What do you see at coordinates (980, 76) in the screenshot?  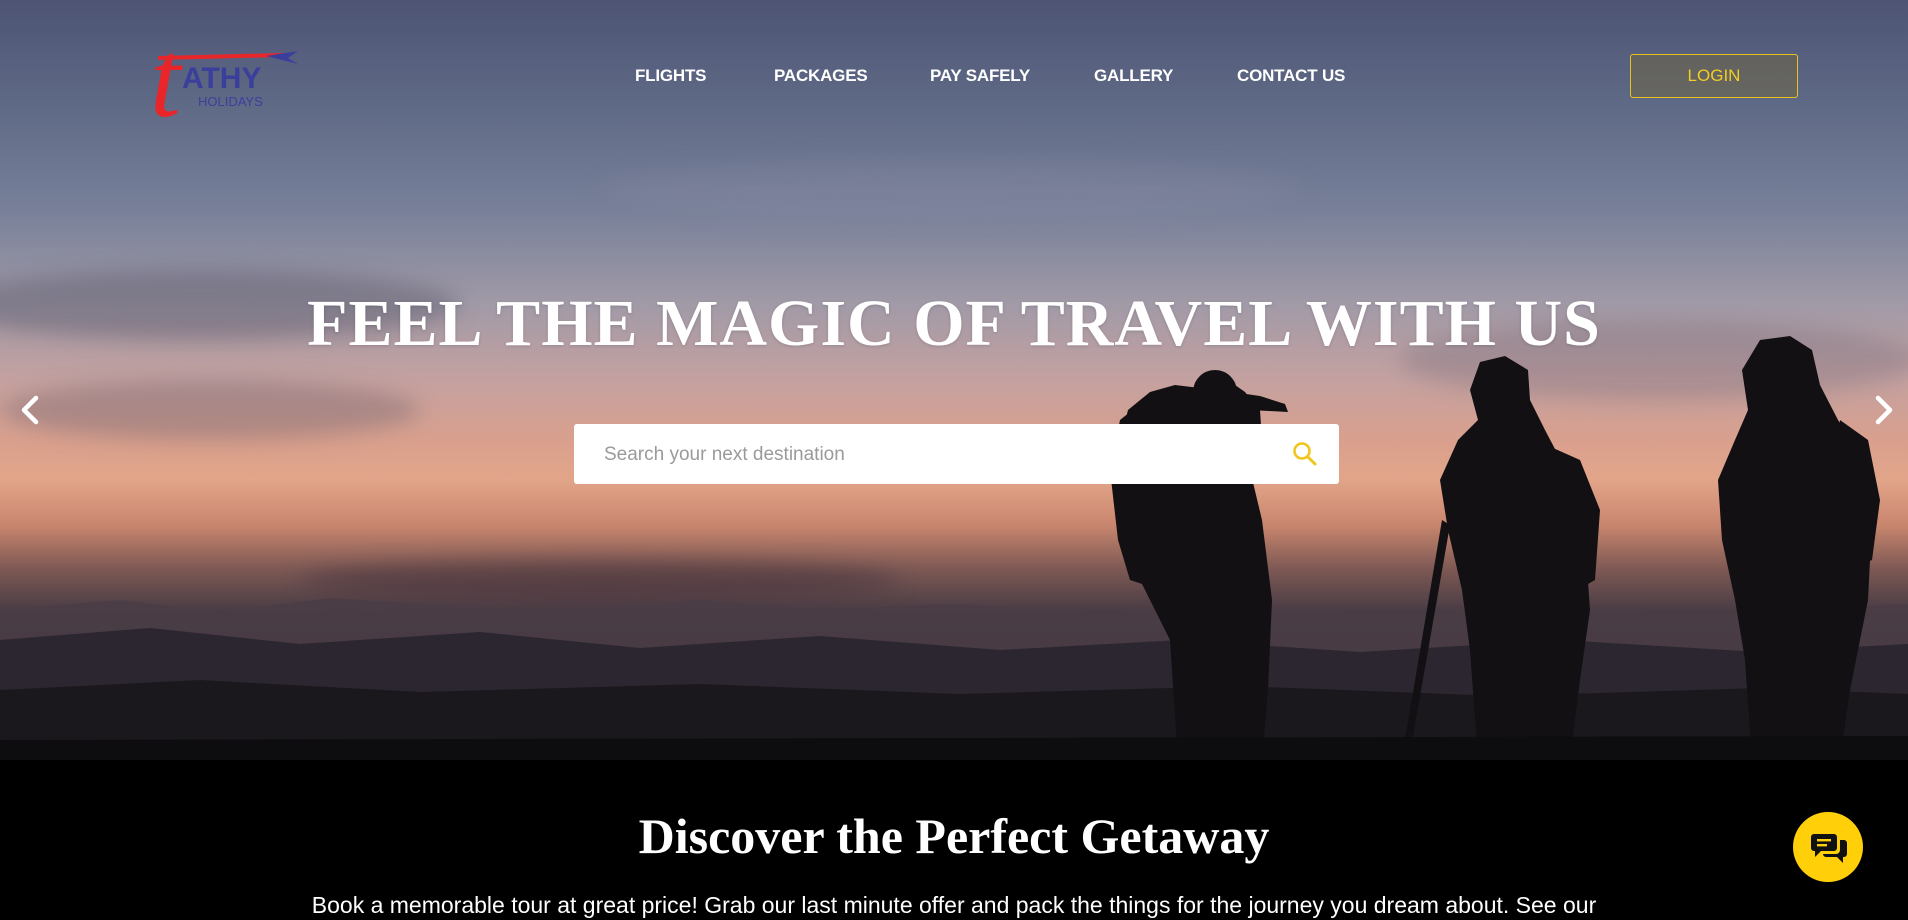 I see `nav-item-pay-safely: PAY SAFELY` at bounding box center [980, 76].